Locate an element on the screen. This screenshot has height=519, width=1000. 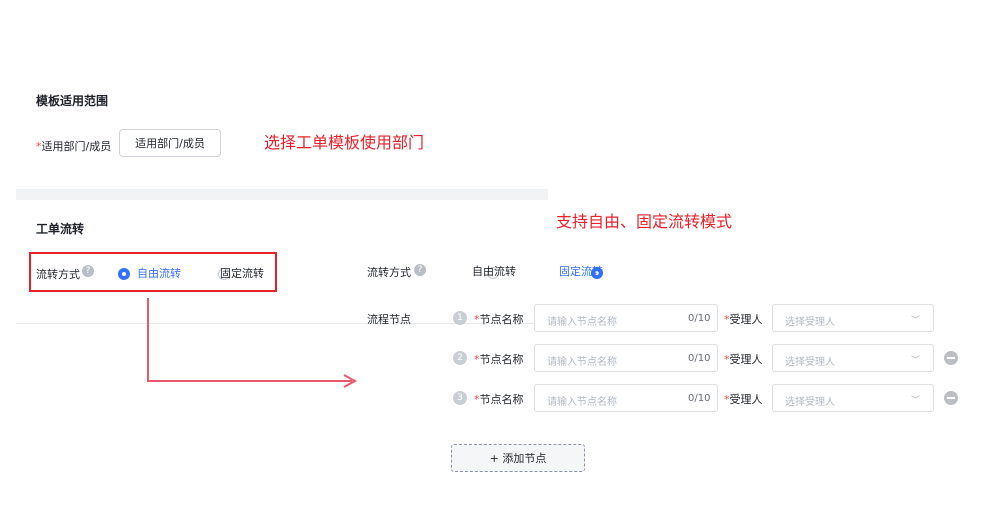
add-node-button: + 添加节点 is located at coordinates (518, 458).